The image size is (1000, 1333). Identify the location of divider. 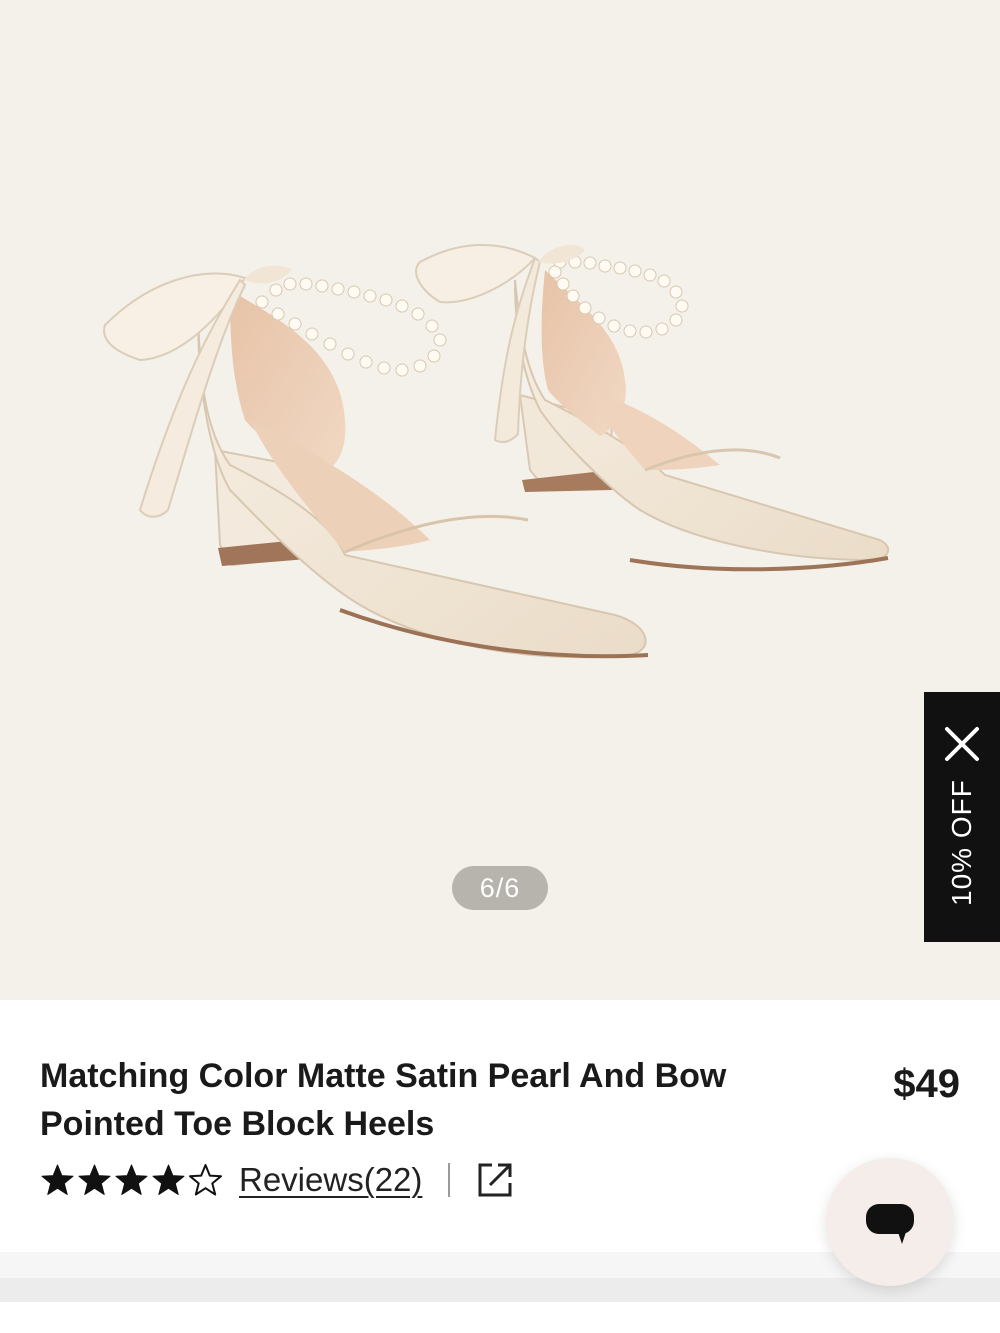
(449, 1180).